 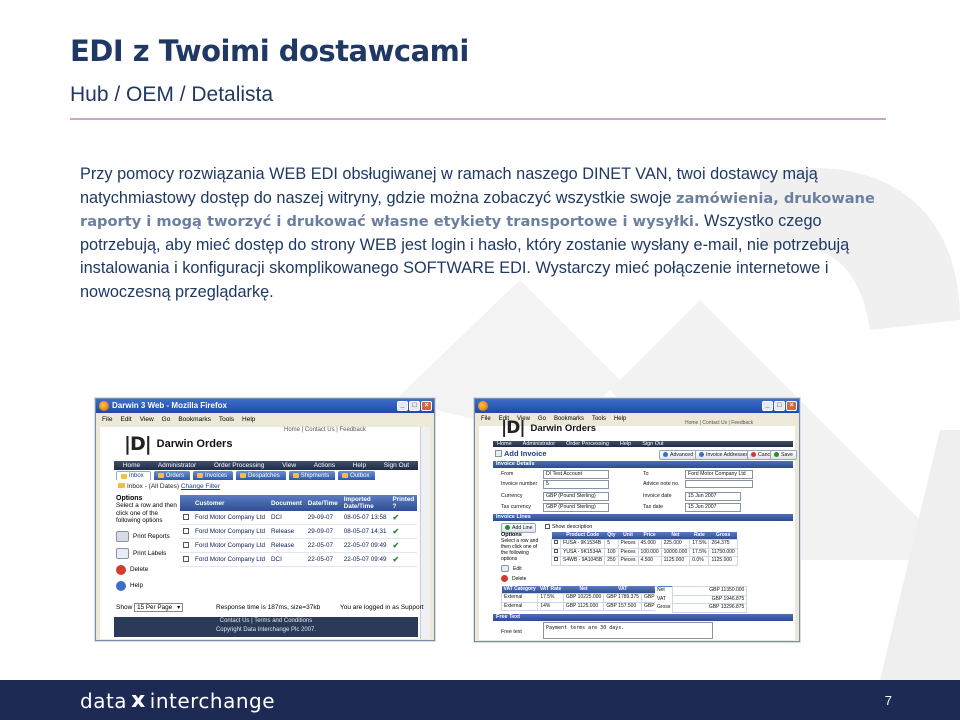 I want to click on nav-actions: Actions, so click(x=324, y=465).